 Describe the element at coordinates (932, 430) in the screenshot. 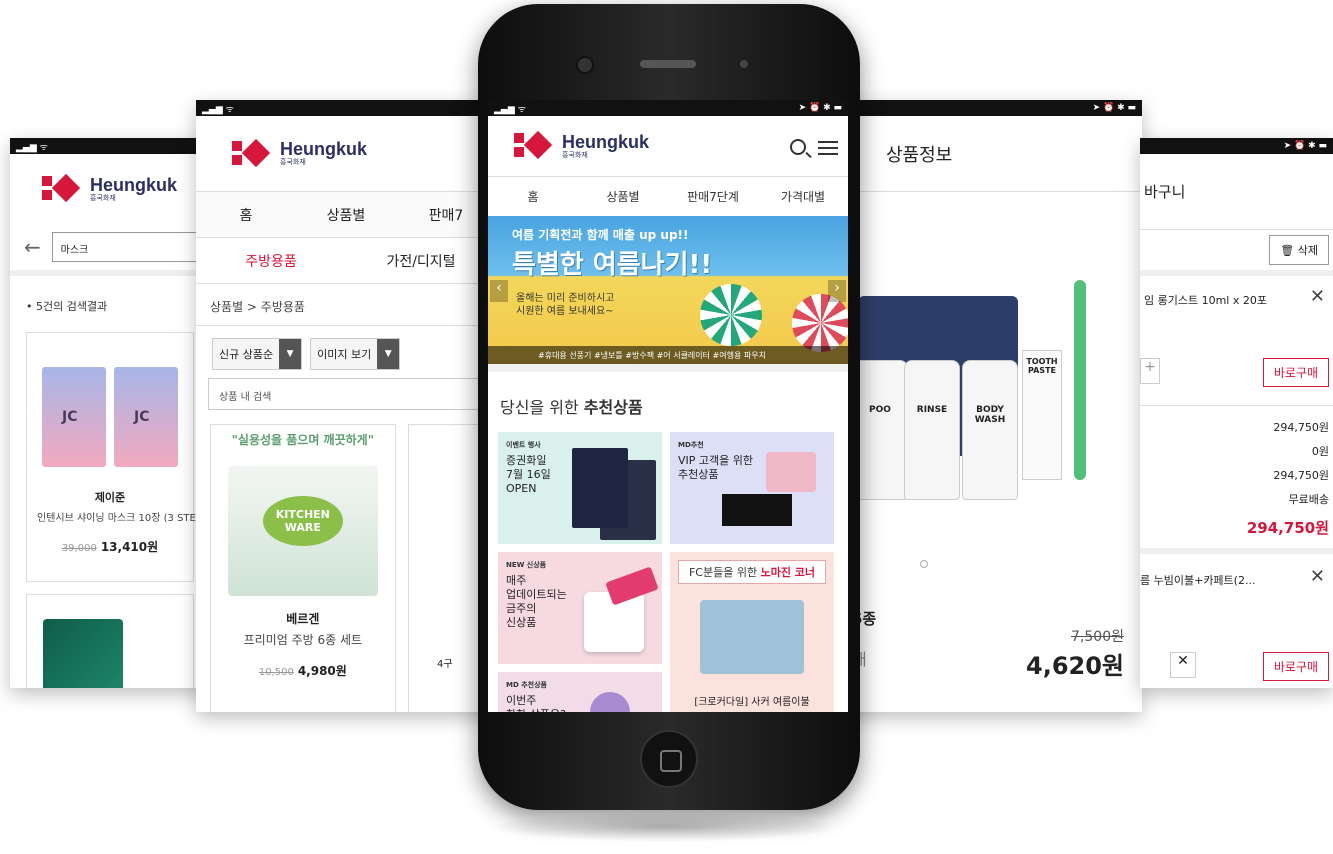

I see `bottle-rinse: RINSE` at that location.